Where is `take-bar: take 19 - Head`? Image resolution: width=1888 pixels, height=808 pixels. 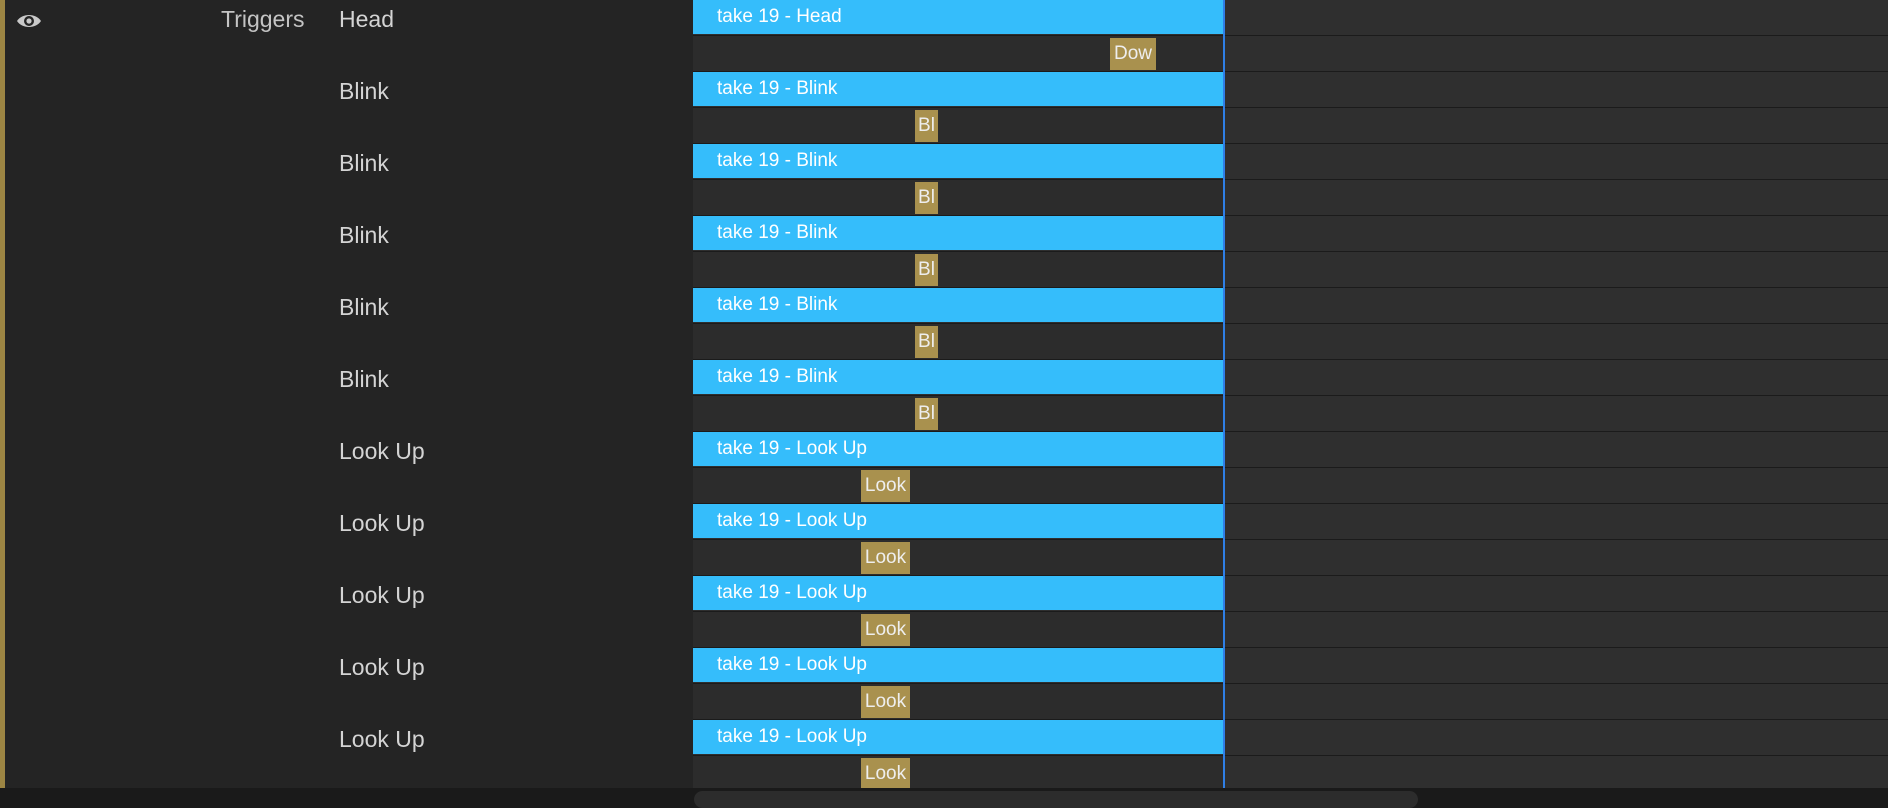
take-bar: take 19 - Head is located at coordinates (958, 17).